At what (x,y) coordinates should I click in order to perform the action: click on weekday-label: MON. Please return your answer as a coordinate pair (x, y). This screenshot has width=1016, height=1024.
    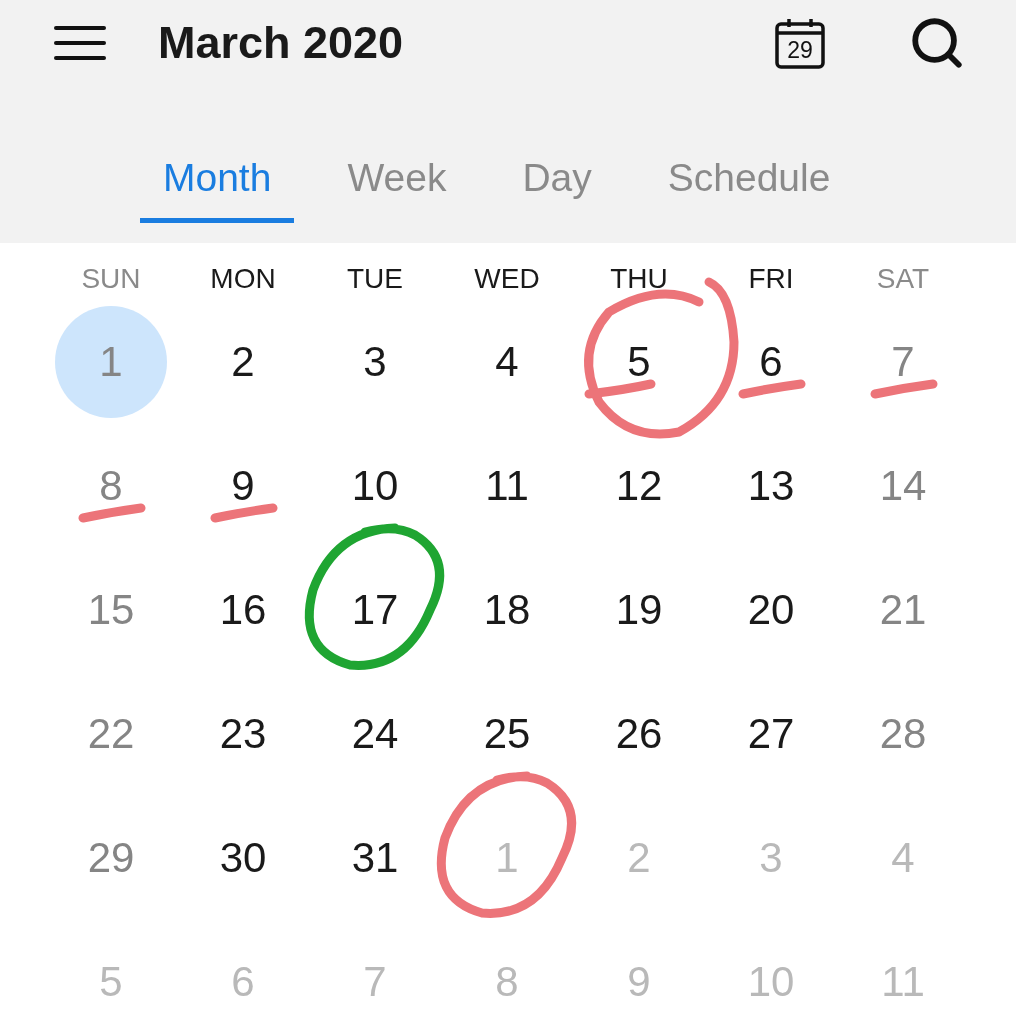
    Looking at the image, I should click on (243, 279).